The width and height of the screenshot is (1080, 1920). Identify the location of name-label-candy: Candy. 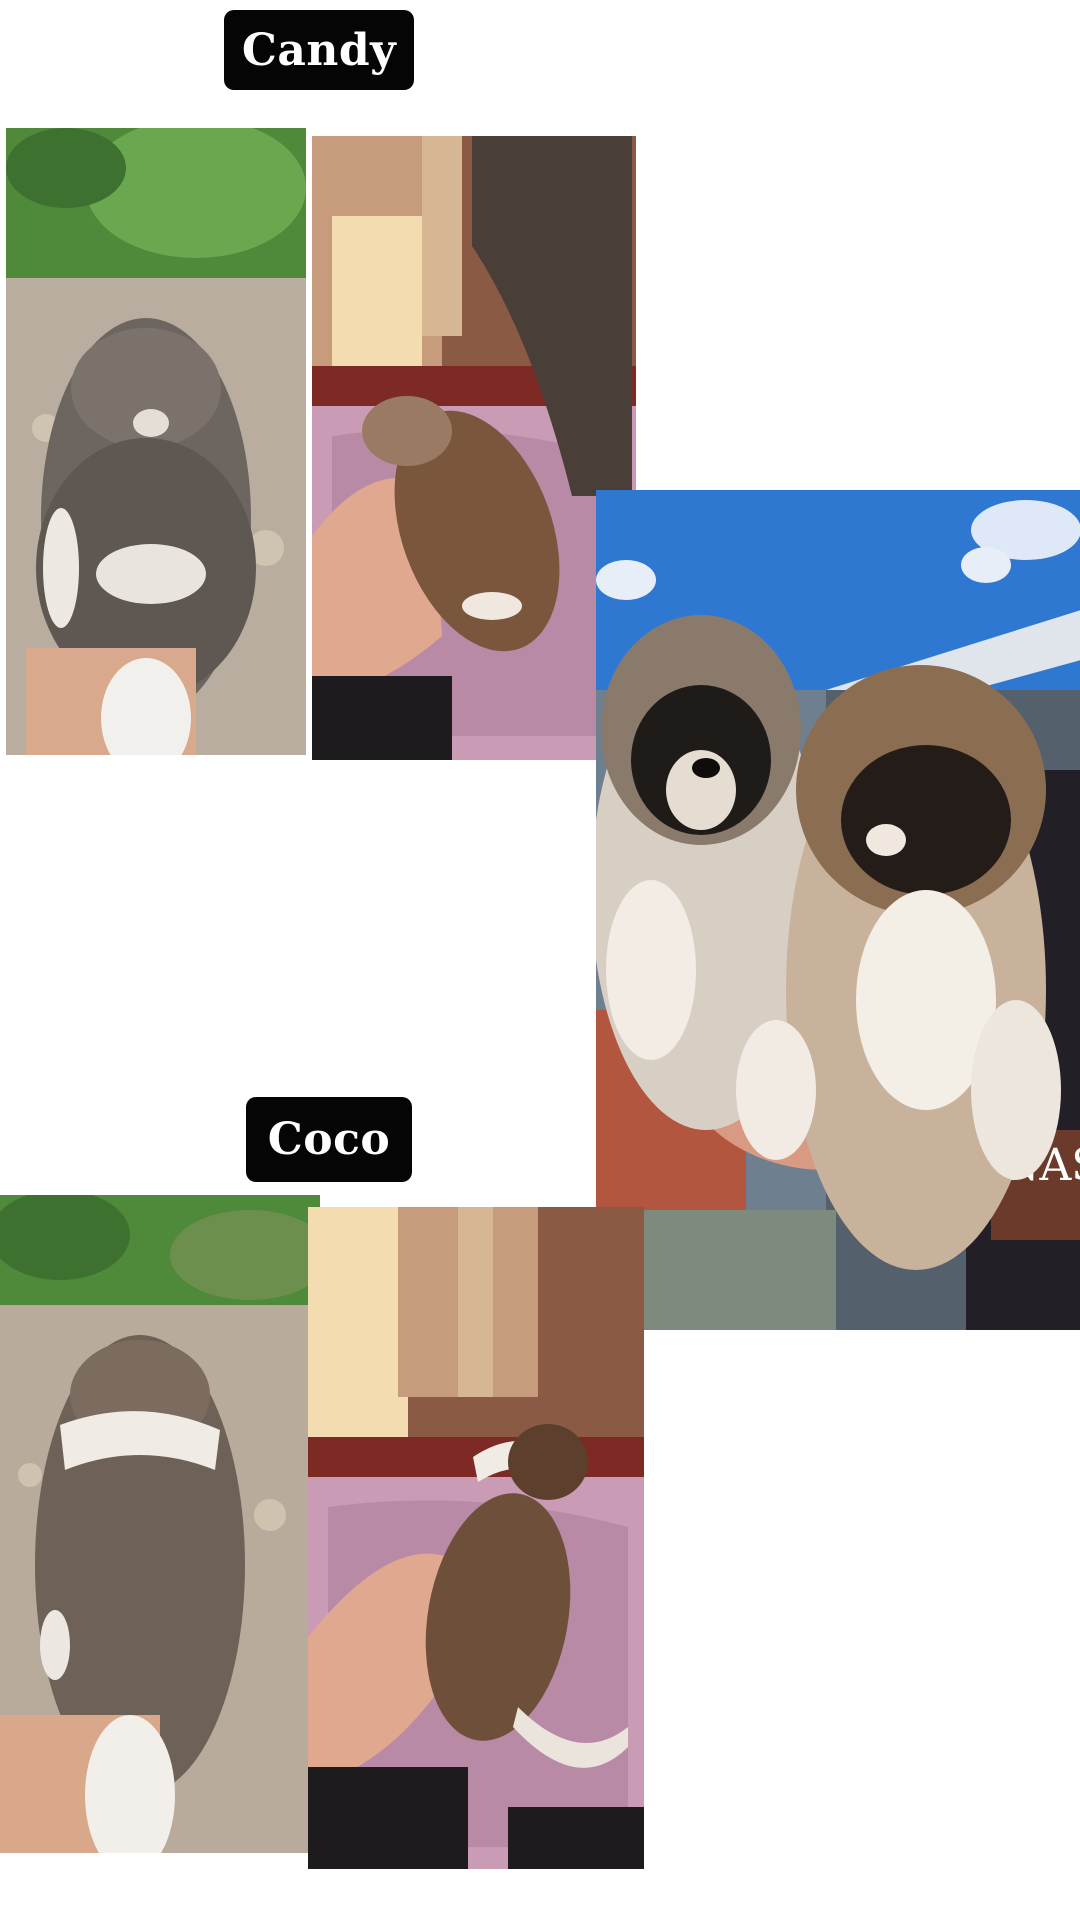
(319, 50).